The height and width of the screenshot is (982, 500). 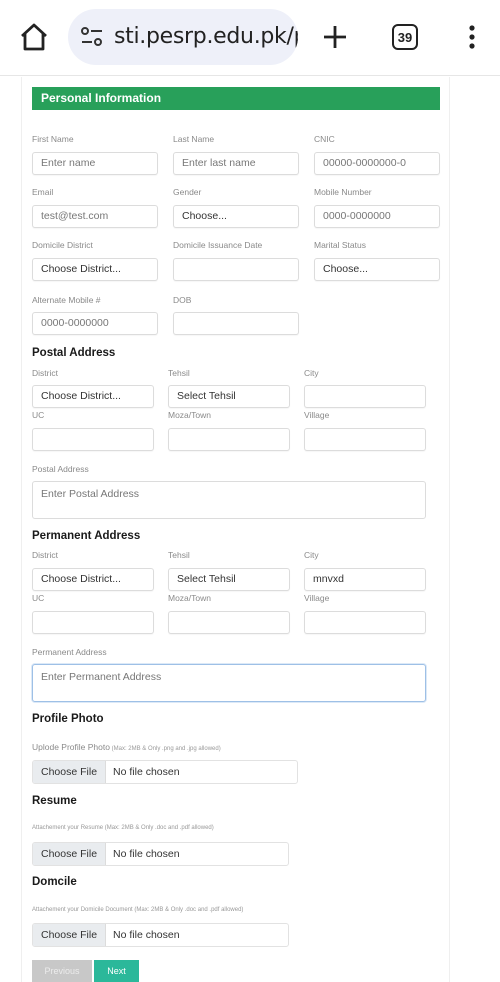 What do you see at coordinates (146, 935) in the screenshot?
I see `domicile-file-status: No file chosen` at bounding box center [146, 935].